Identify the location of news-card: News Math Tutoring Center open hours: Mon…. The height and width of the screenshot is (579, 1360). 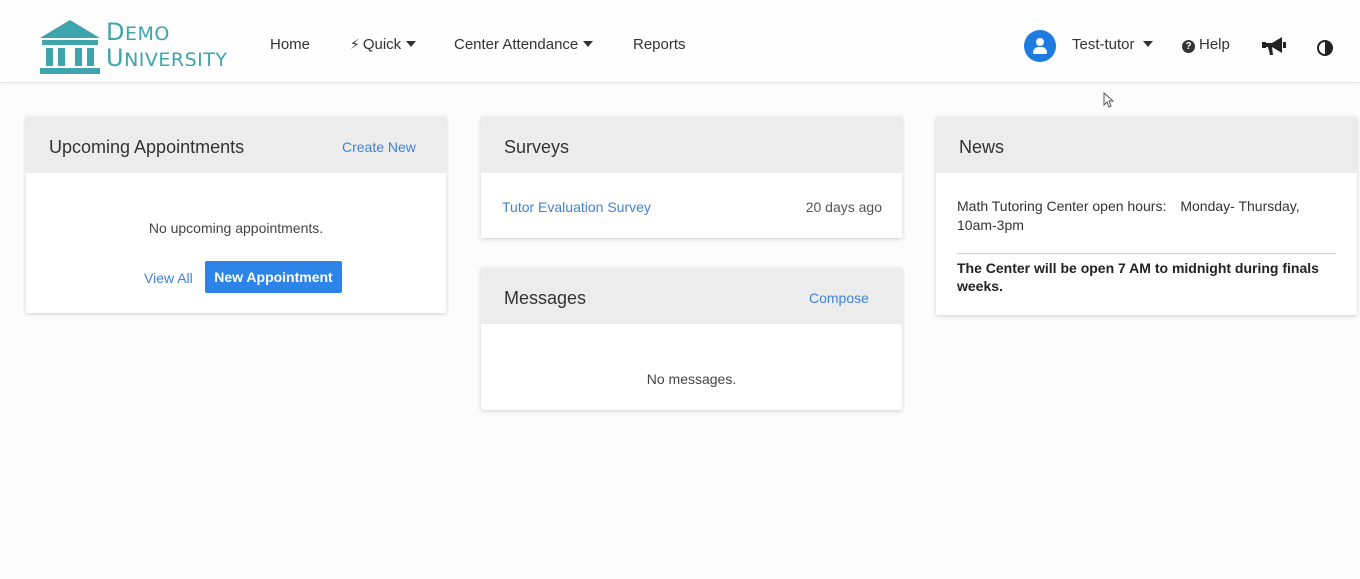
(1146, 216).